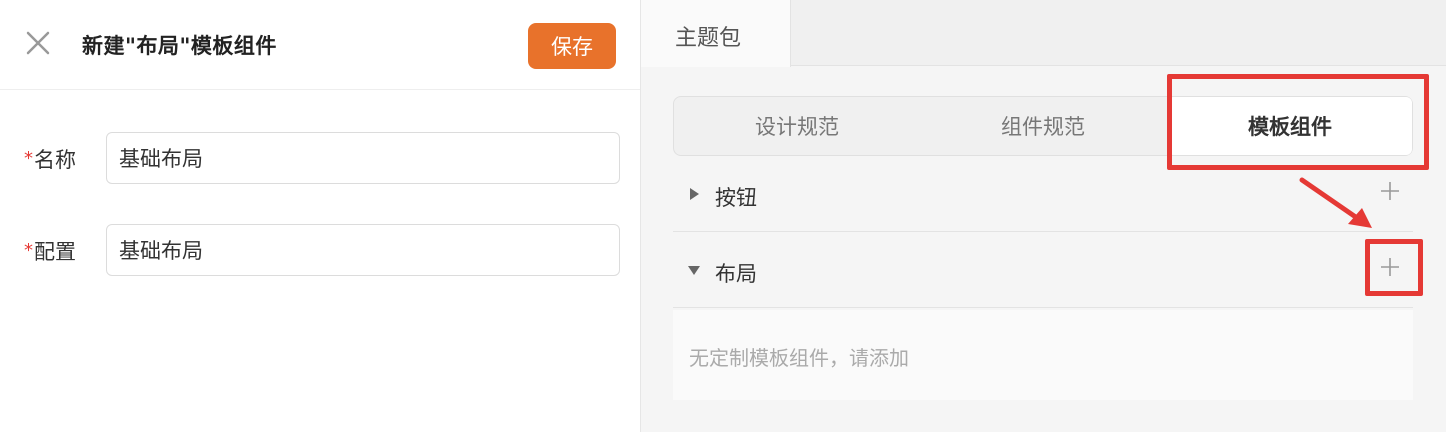  I want to click on highlight-box-add-button, so click(1394, 267).